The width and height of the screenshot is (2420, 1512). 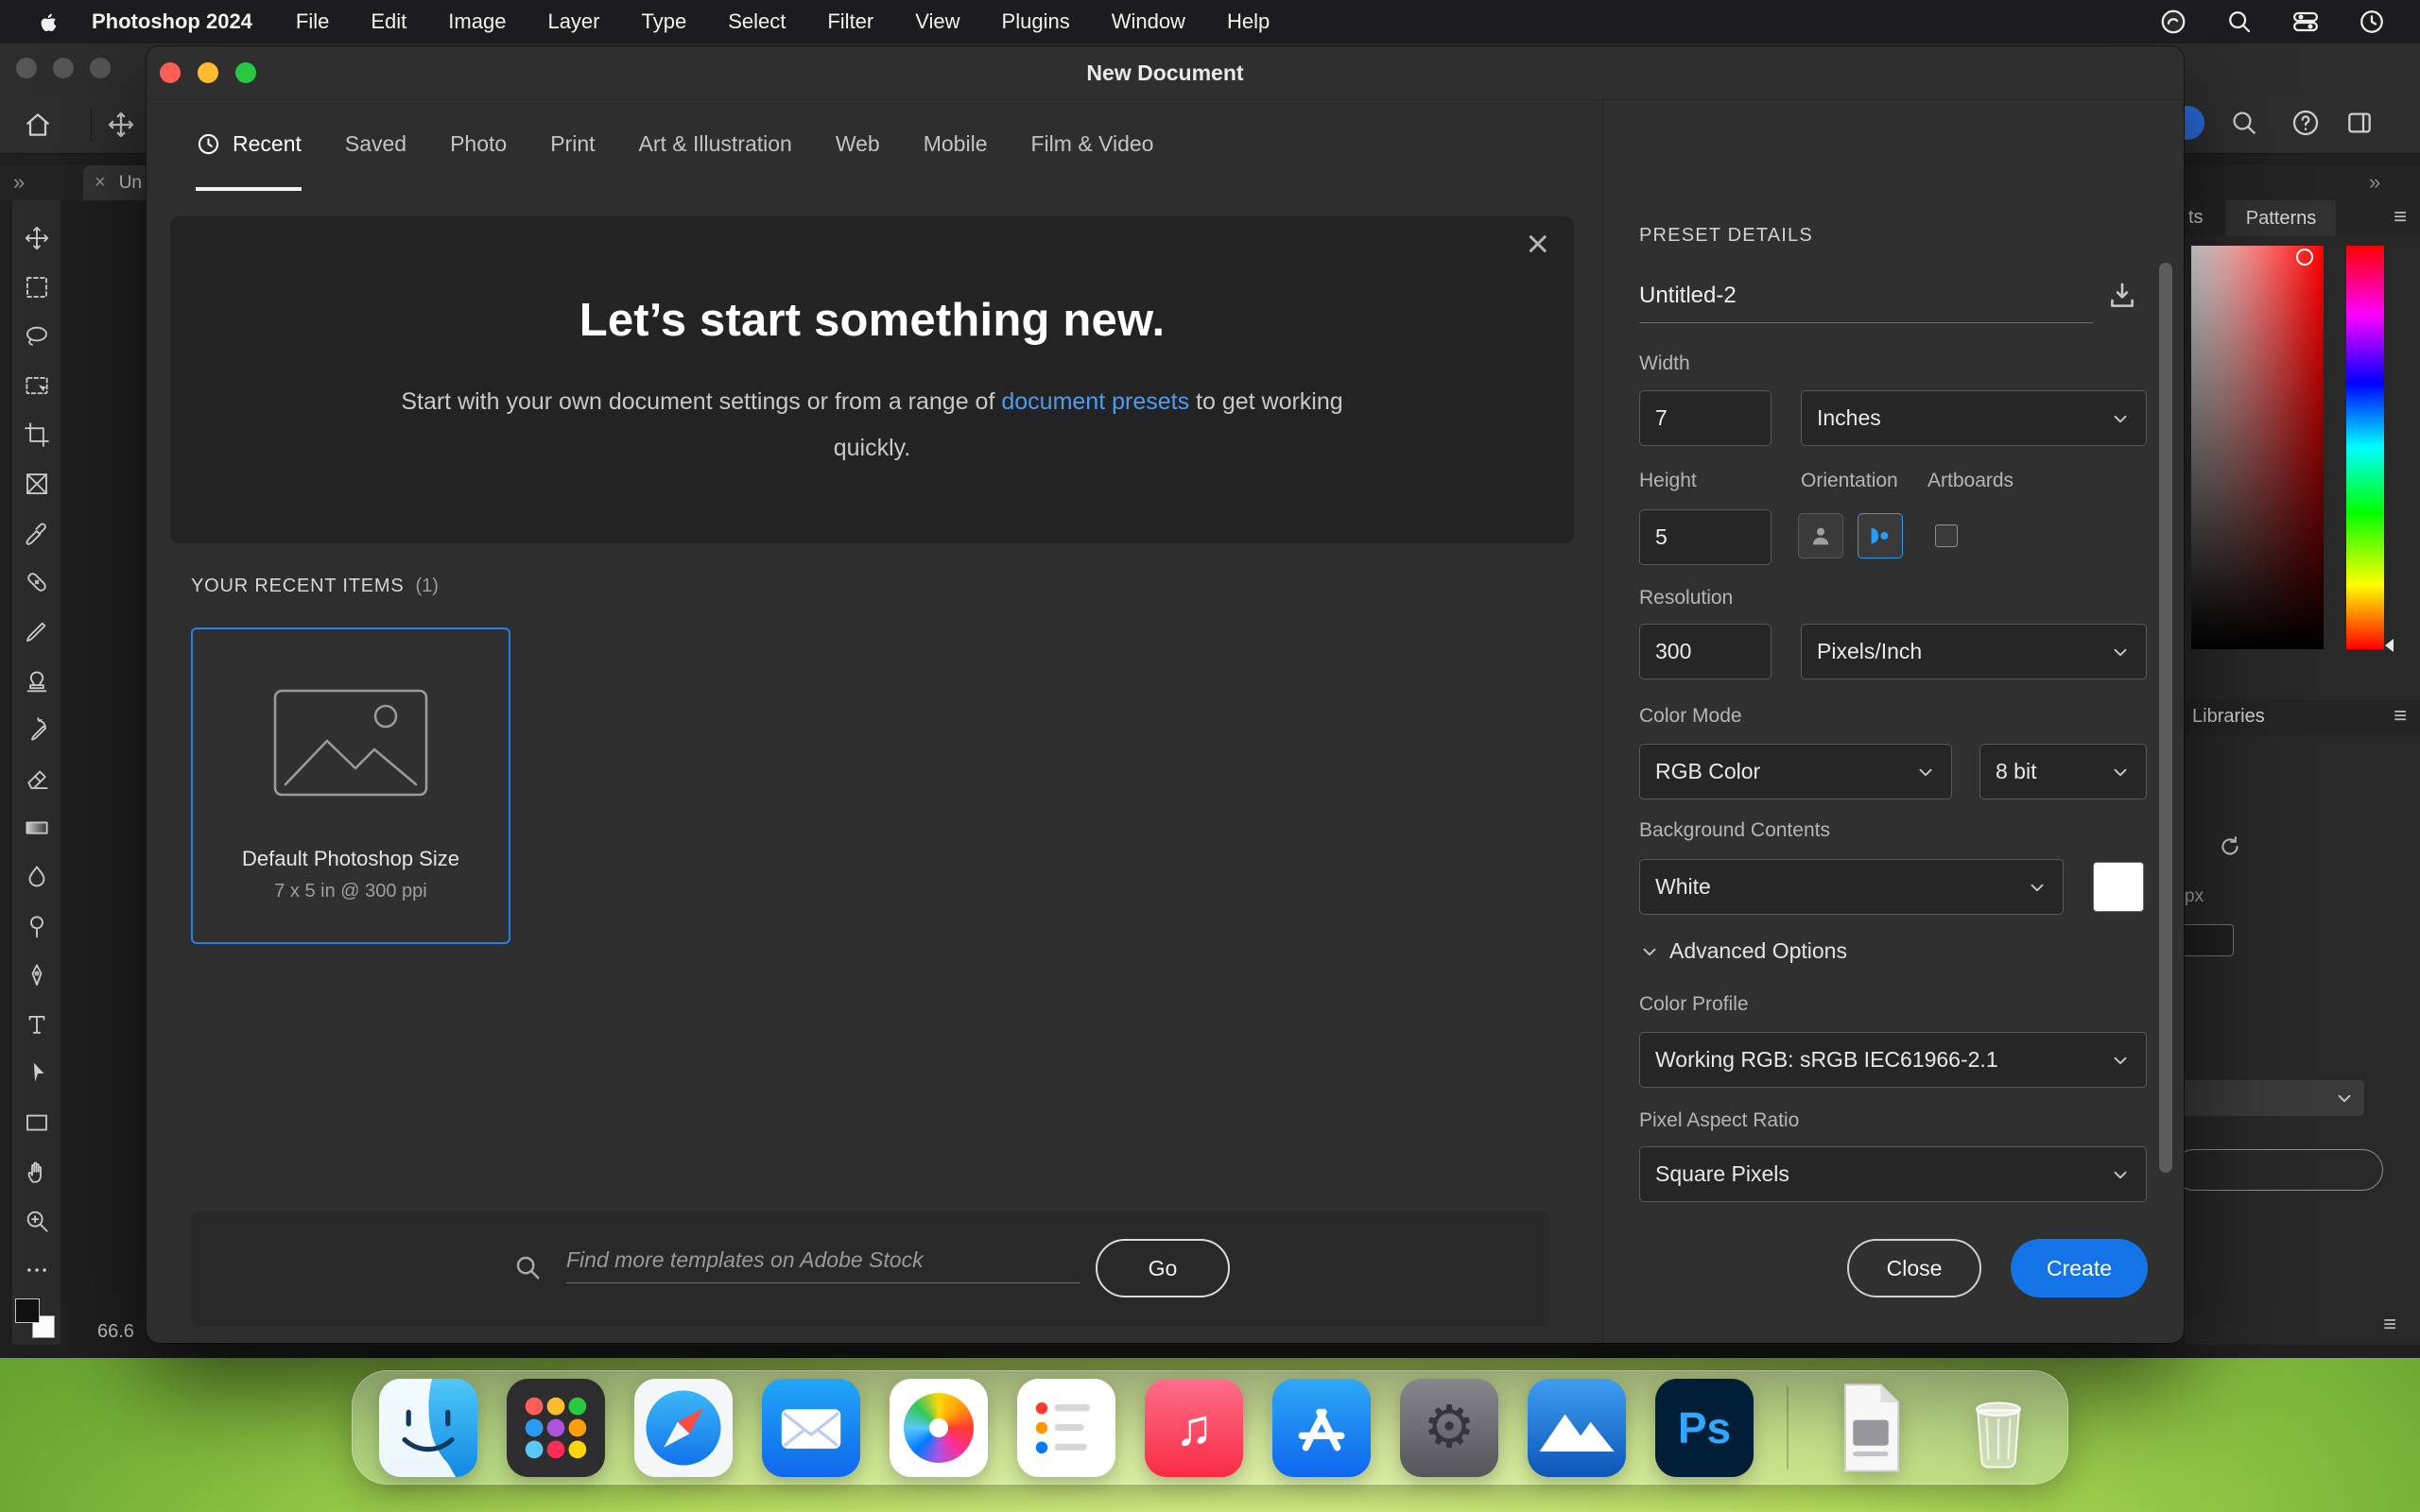 I want to click on menu-select: Select, so click(x=757, y=21).